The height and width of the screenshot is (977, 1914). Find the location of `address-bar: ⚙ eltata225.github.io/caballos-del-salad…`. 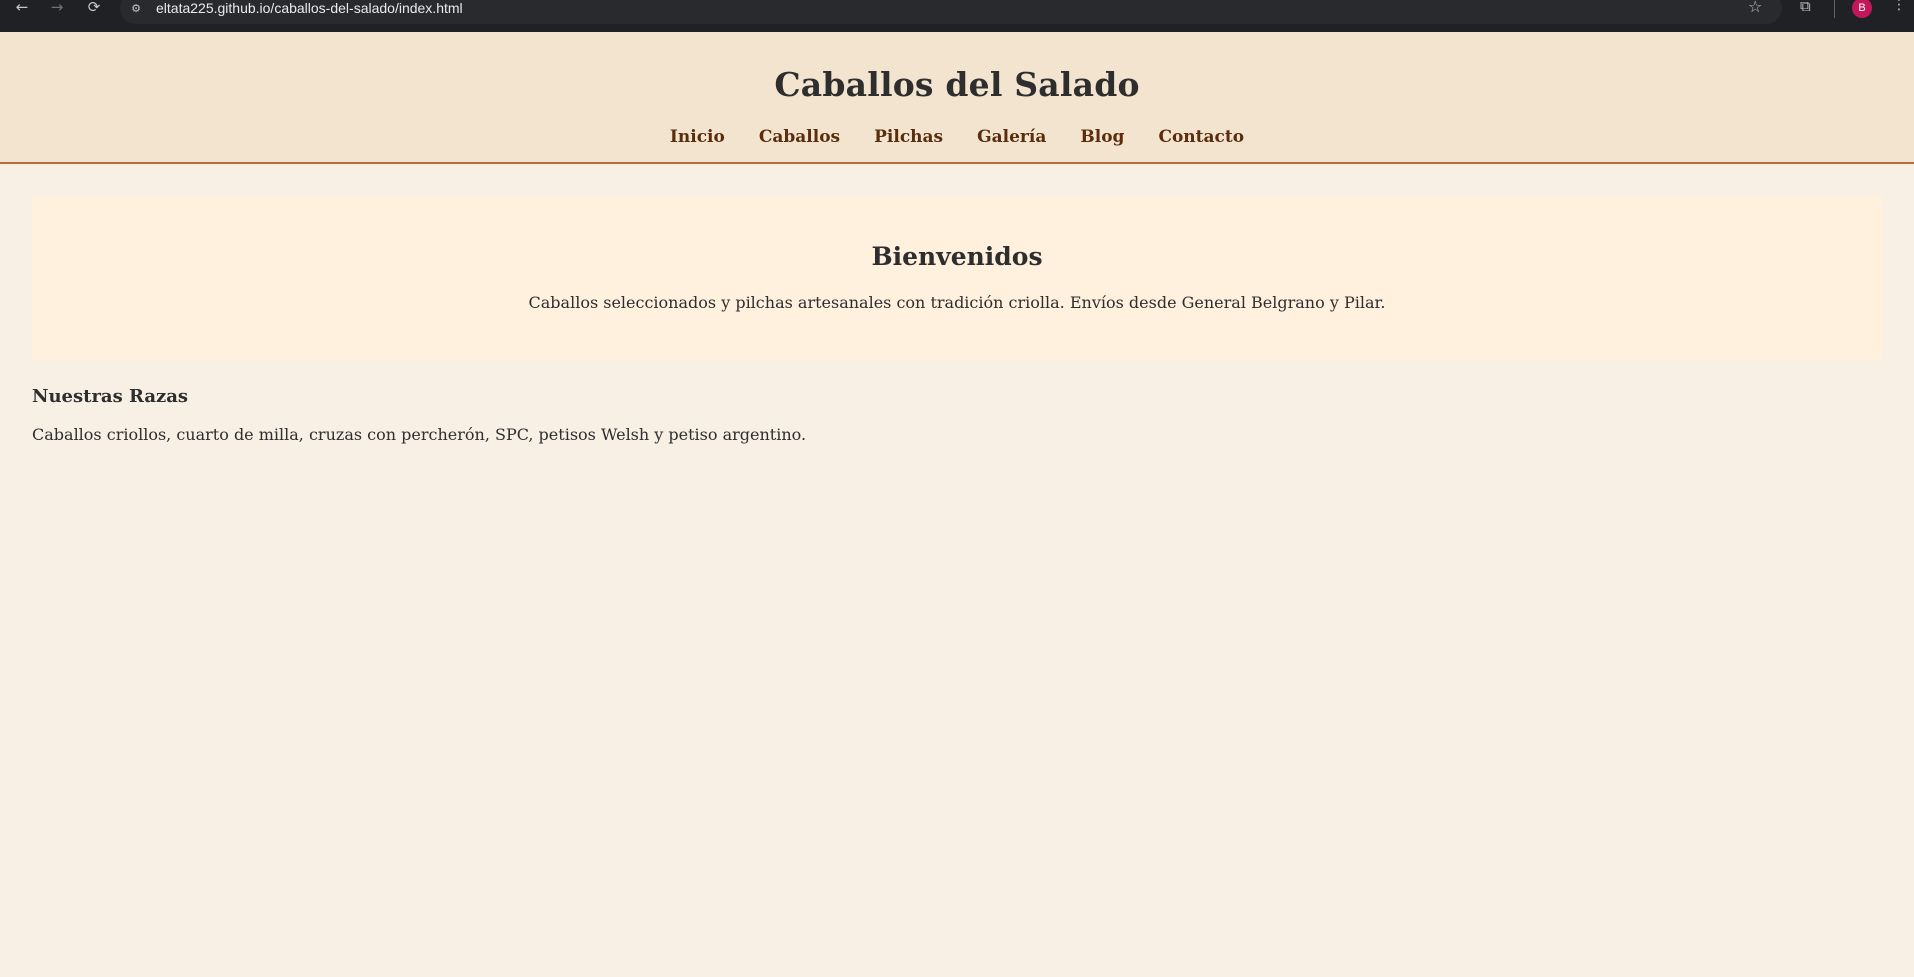

address-bar: ⚙ eltata225.github.io/caballos-del-salad… is located at coordinates (951, 12).